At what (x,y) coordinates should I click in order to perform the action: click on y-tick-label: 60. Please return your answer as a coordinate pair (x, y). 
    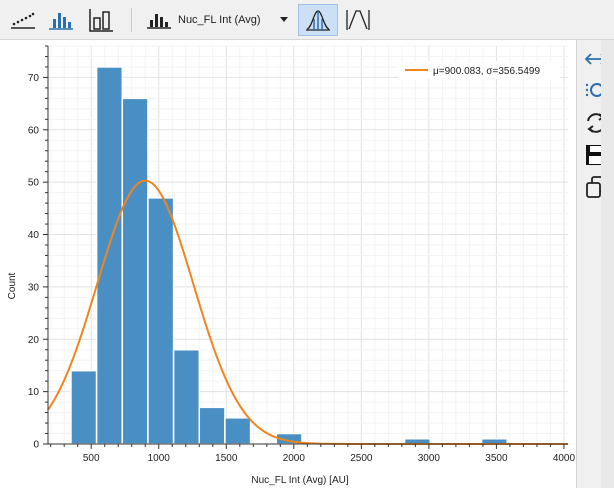
    Looking at the image, I should click on (34, 130).